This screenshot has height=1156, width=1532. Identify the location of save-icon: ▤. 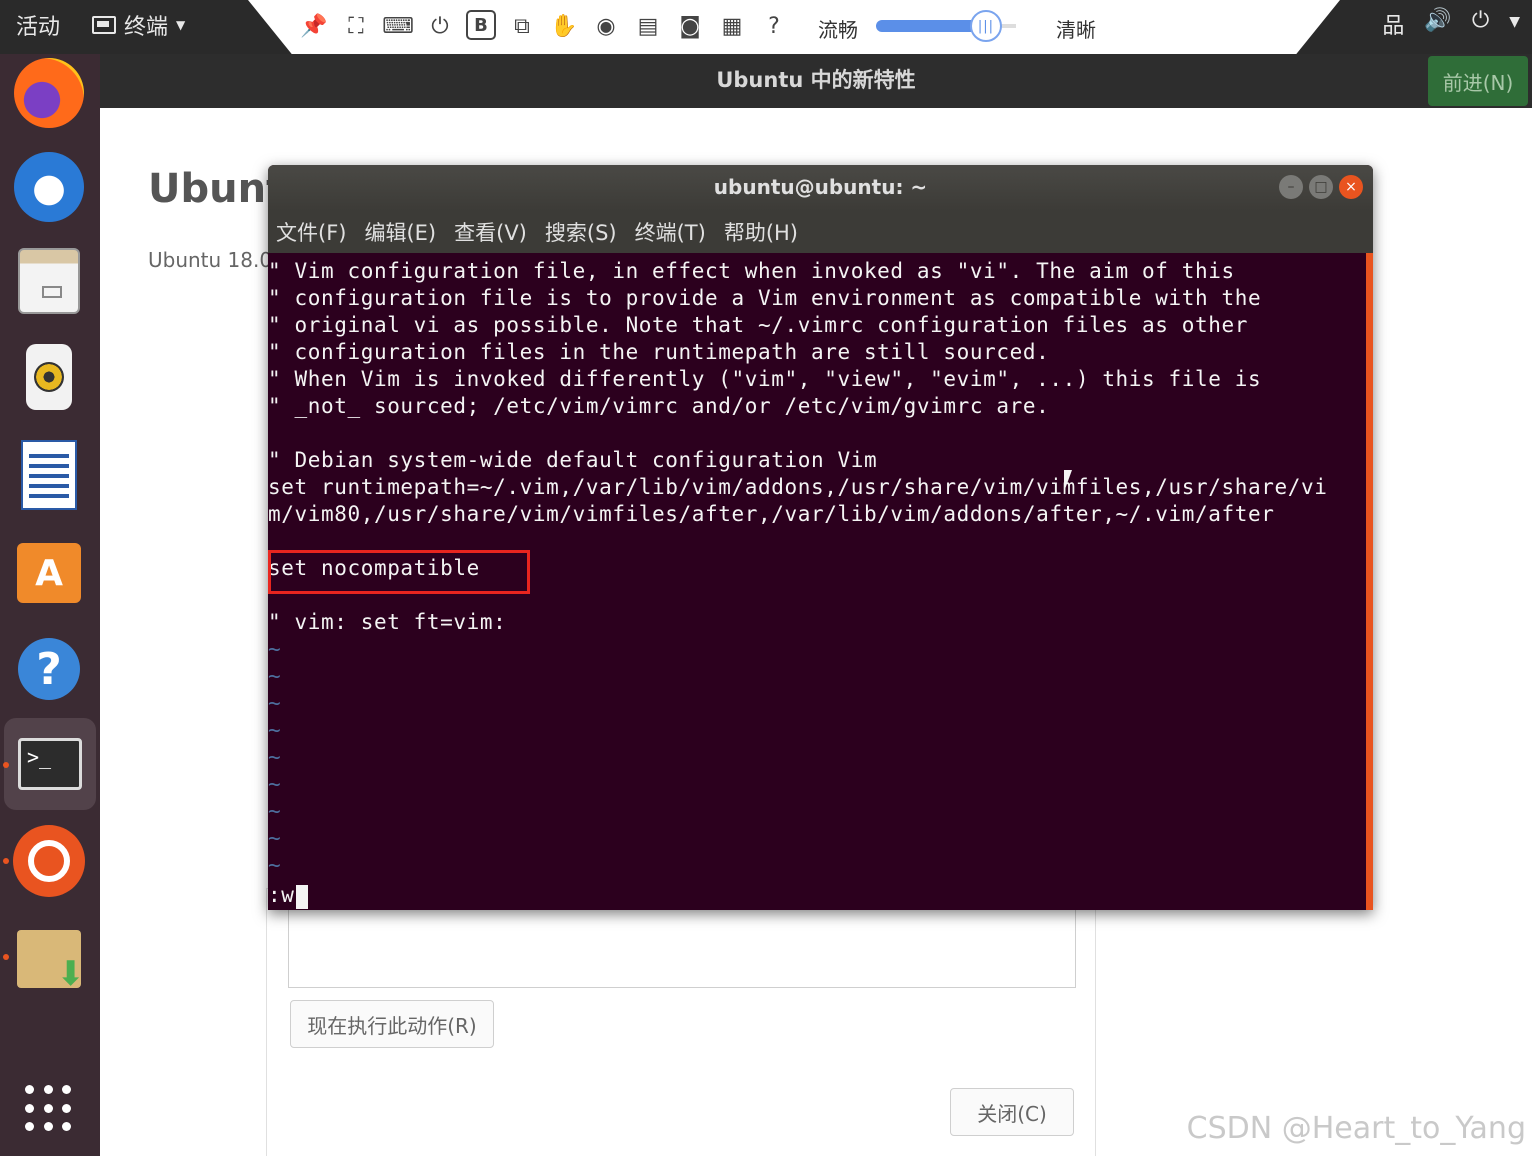
(648, 26).